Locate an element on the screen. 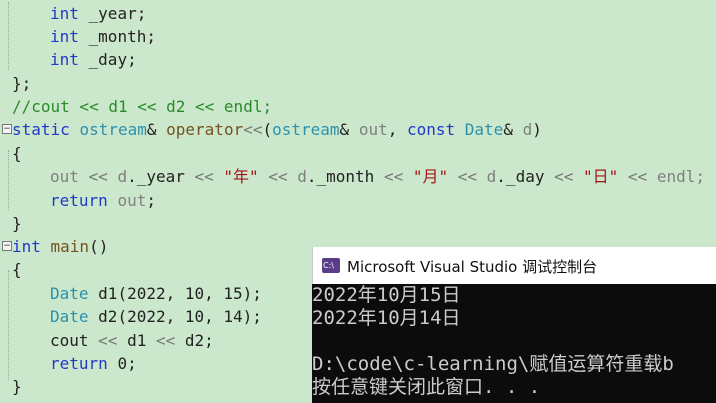  code-token: "日" is located at coordinates (605, 176).